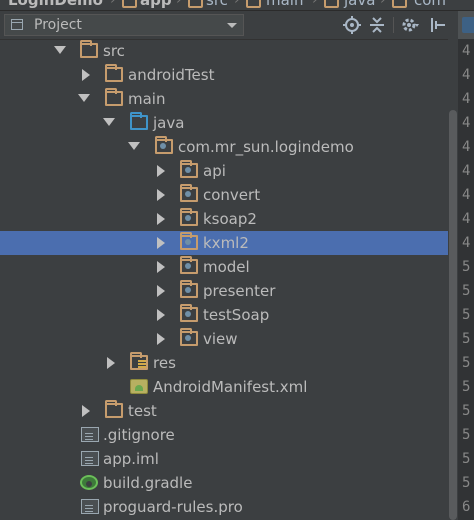 The width and height of the screenshot is (474, 520). Describe the element at coordinates (224, 51) in the screenshot. I see `tree-row-src: src` at that location.